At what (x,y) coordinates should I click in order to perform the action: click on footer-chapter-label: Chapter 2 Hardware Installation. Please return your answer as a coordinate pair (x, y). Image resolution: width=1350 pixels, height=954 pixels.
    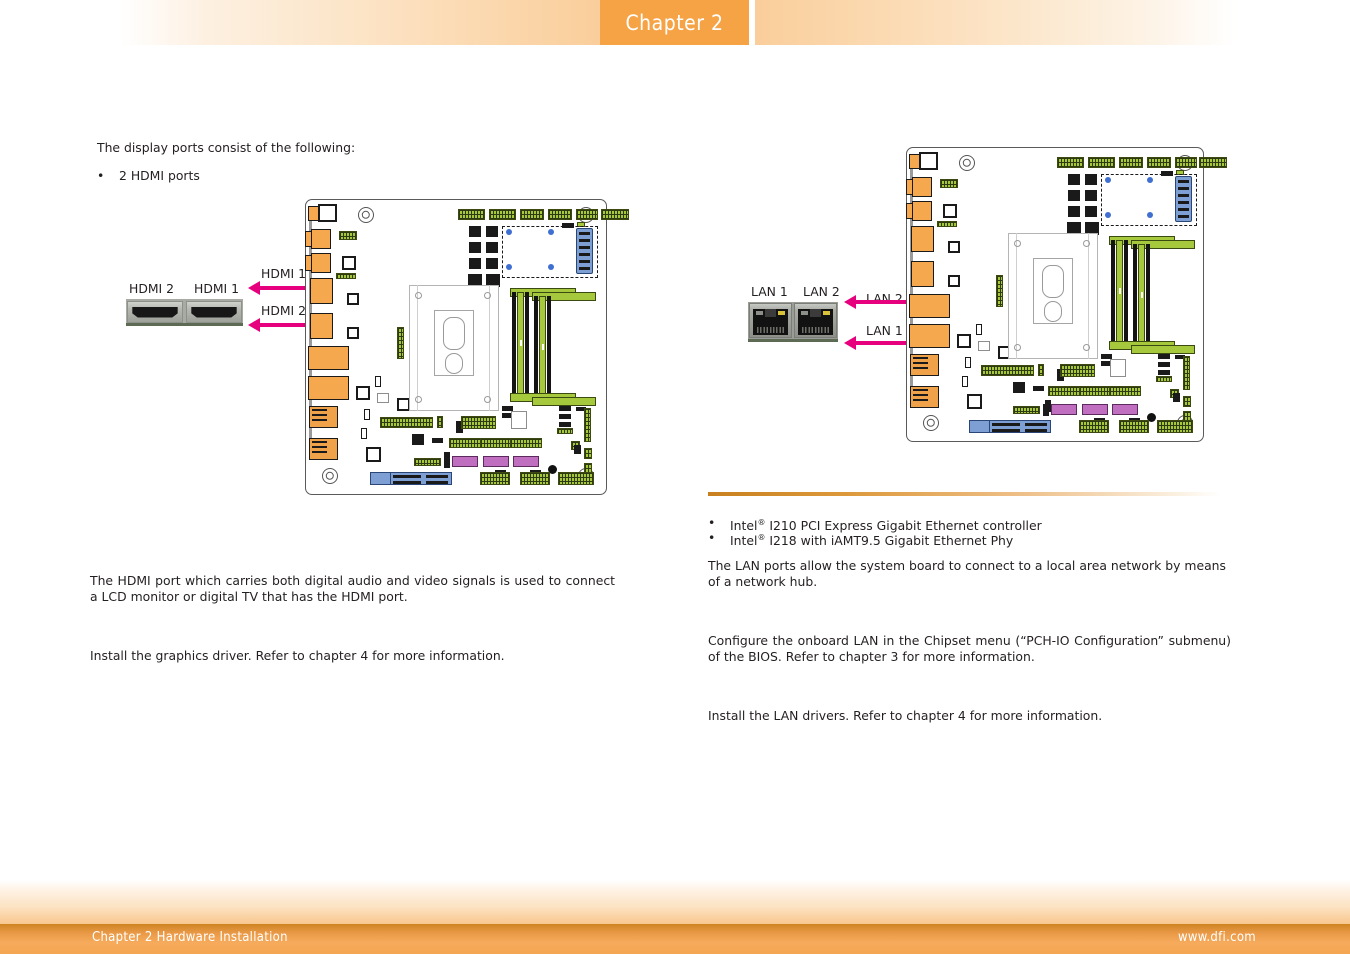
    Looking at the image, I should click on (190, 937).